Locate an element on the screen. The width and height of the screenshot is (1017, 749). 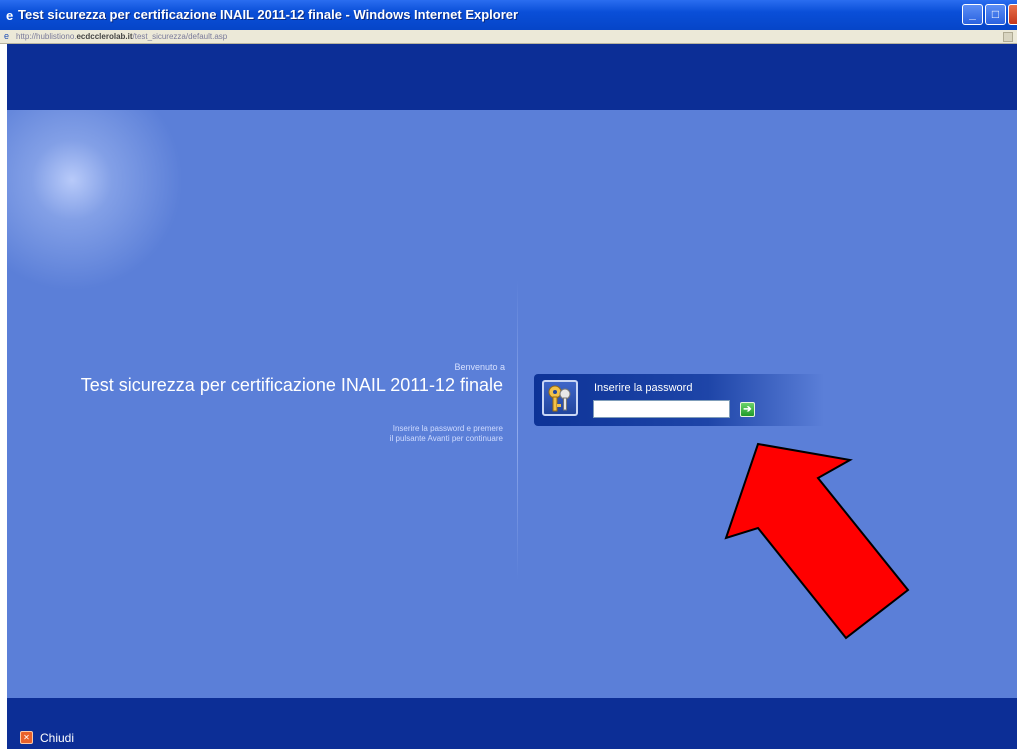
close-button-label: Chiudi is located at coordinates (57, 738).